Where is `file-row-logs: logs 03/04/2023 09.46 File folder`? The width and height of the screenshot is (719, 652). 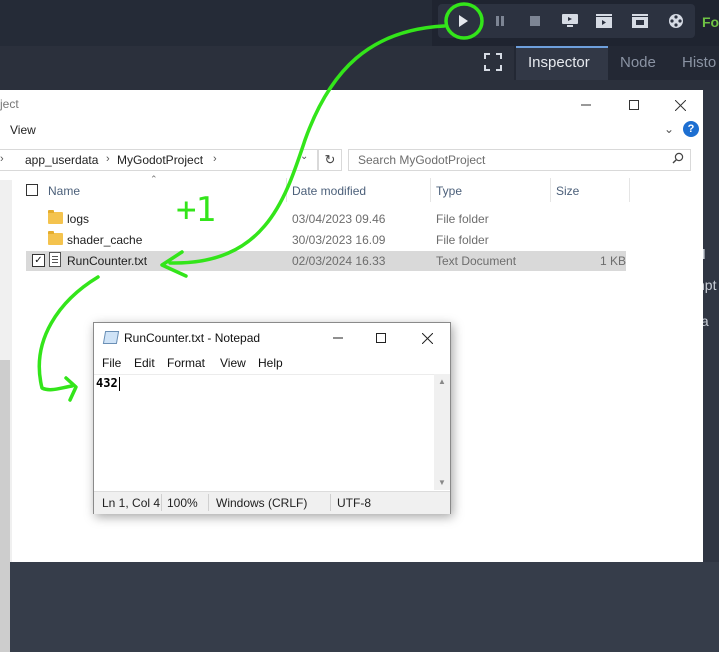 file-row-logs: logs 03/04/2023 09.46 File folder is located at coordinates (326, 219).